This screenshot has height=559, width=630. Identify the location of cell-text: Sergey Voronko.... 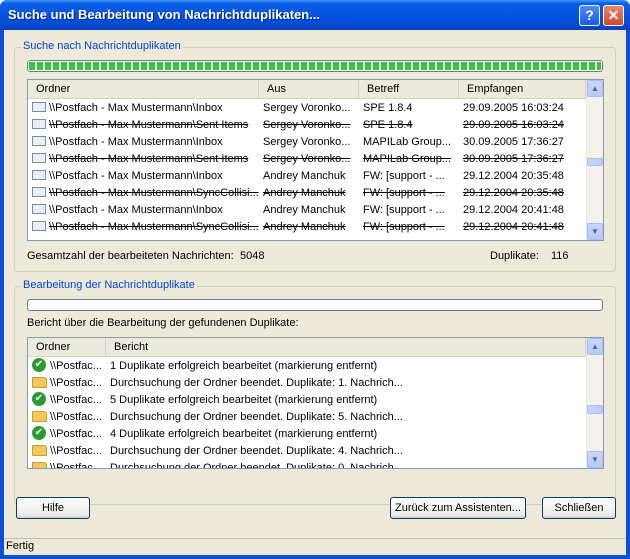
(307, 125).